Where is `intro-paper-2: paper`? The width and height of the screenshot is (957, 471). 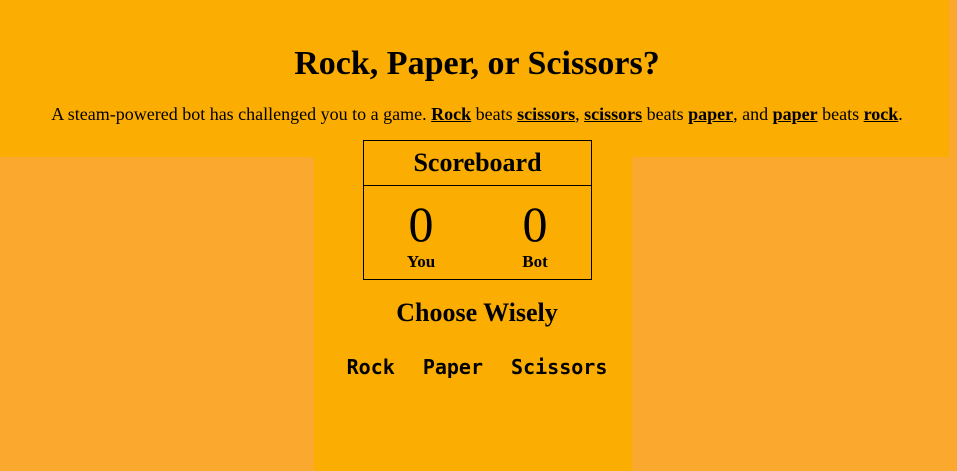
intro-paper-2: paper is located at coordinates (795, 114).